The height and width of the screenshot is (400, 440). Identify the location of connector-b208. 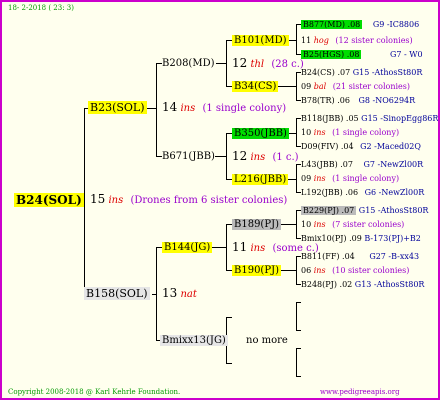
(226, 63).